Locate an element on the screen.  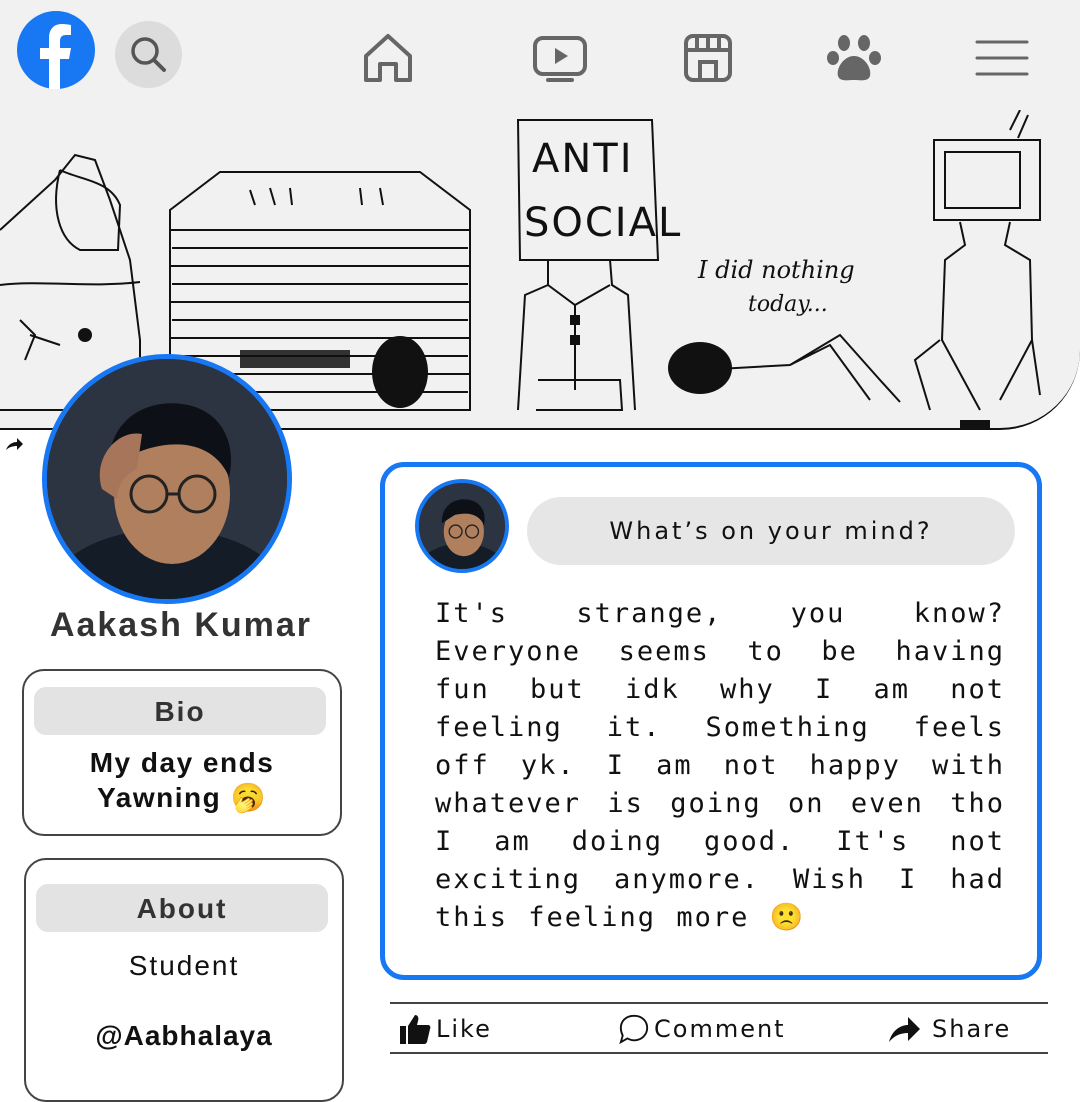
search-icon is located at coordinates (148, 54).